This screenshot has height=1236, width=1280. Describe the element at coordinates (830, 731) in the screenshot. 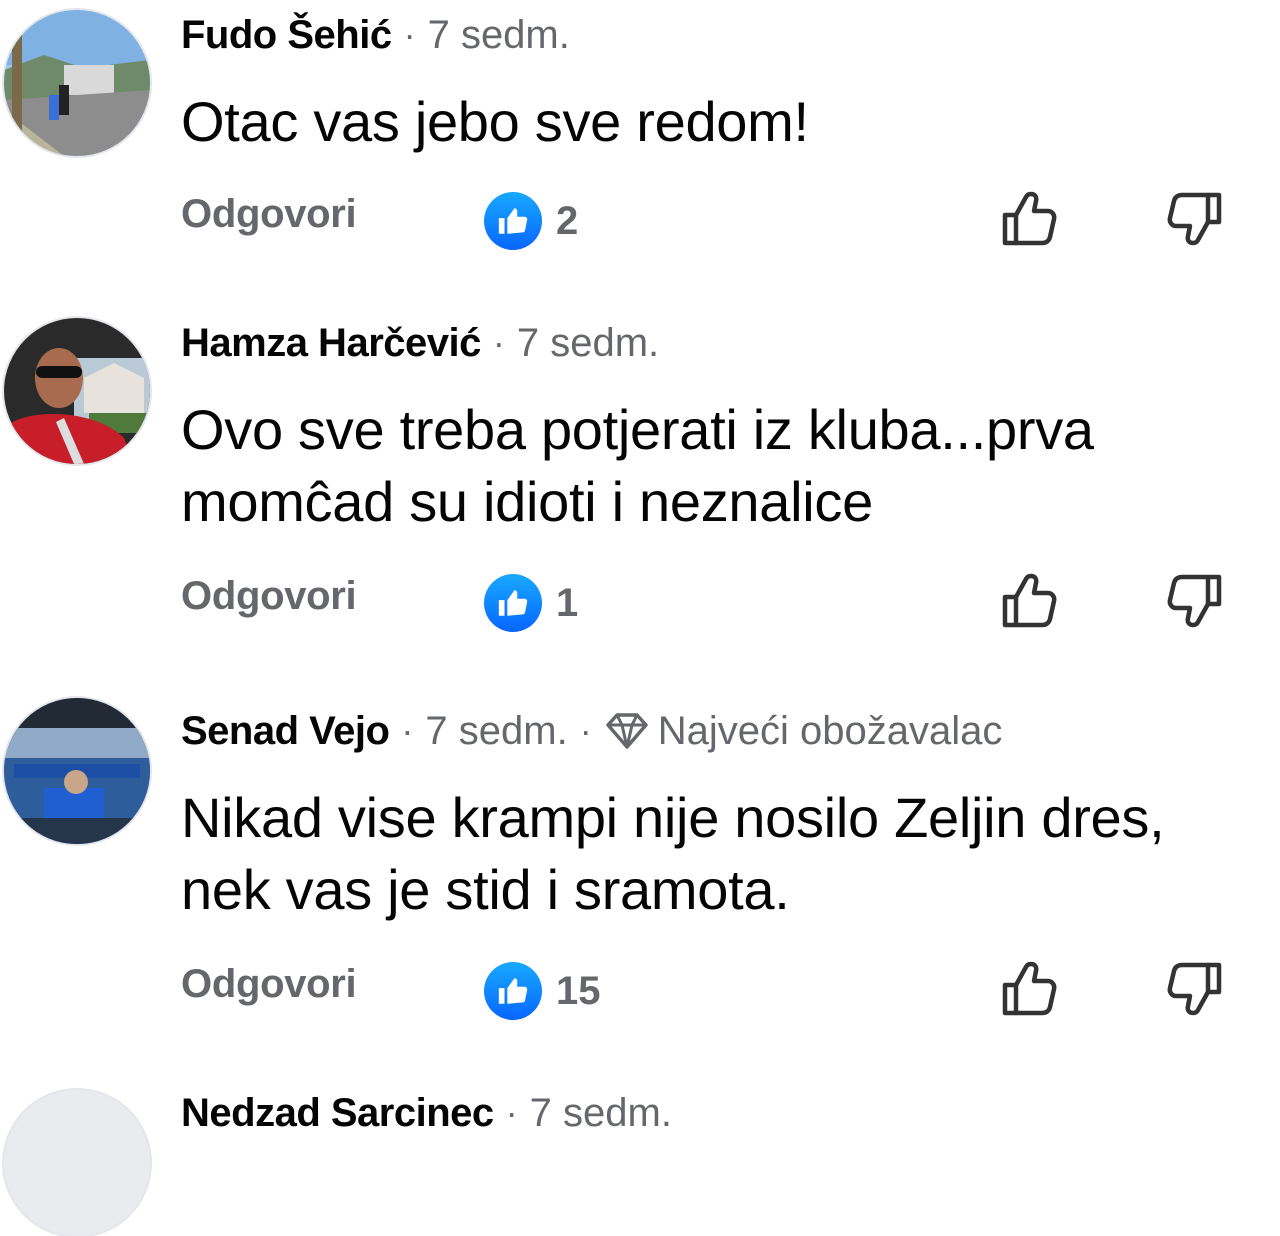

I see `fan-badge: Najveći obožavalac` at that location.